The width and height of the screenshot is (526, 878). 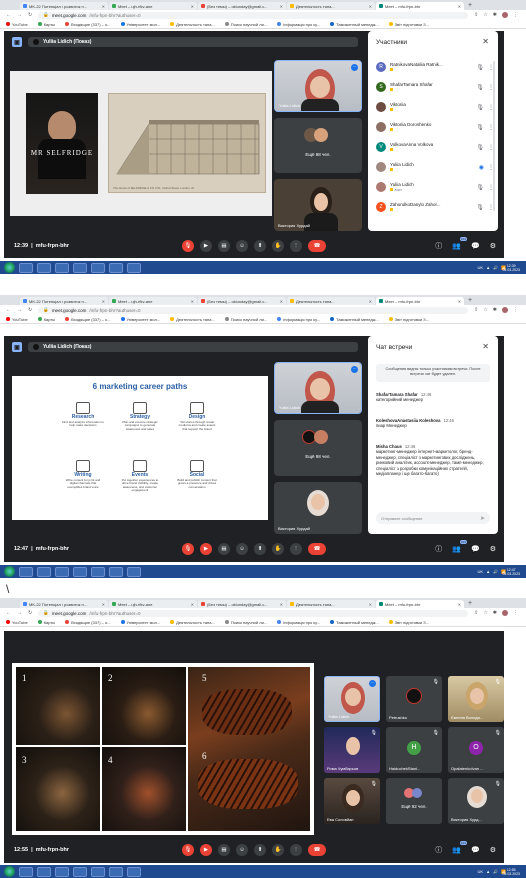 What do you see at coordinates (515, 310) in the screenshot?
I see `menu-icon: ⋮` at bounding box center [515, 310].